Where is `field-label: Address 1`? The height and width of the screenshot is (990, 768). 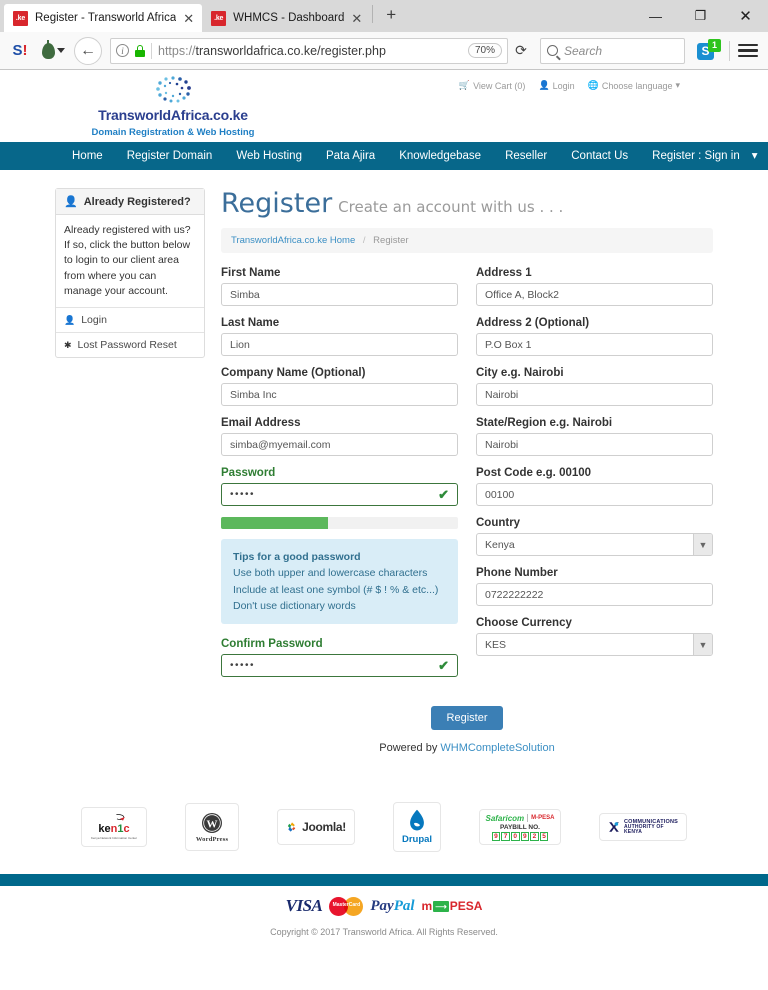
field-label: Address 1 is located at coordinates (504, 273).